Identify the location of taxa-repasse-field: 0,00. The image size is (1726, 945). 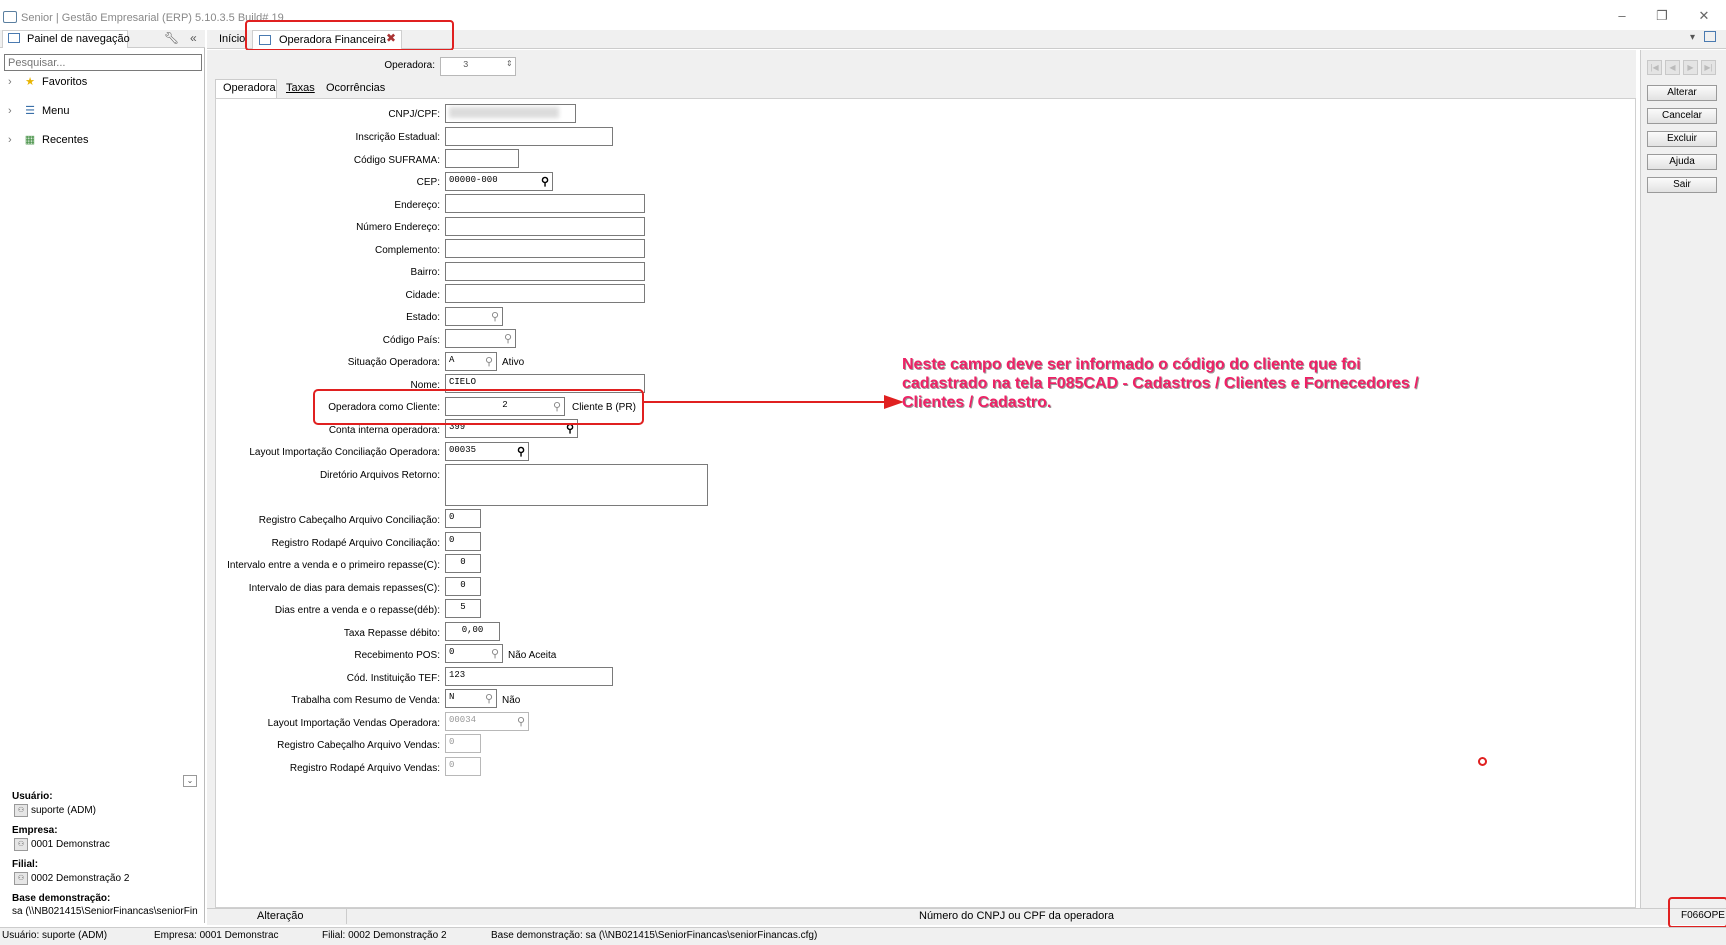
(472, 631).